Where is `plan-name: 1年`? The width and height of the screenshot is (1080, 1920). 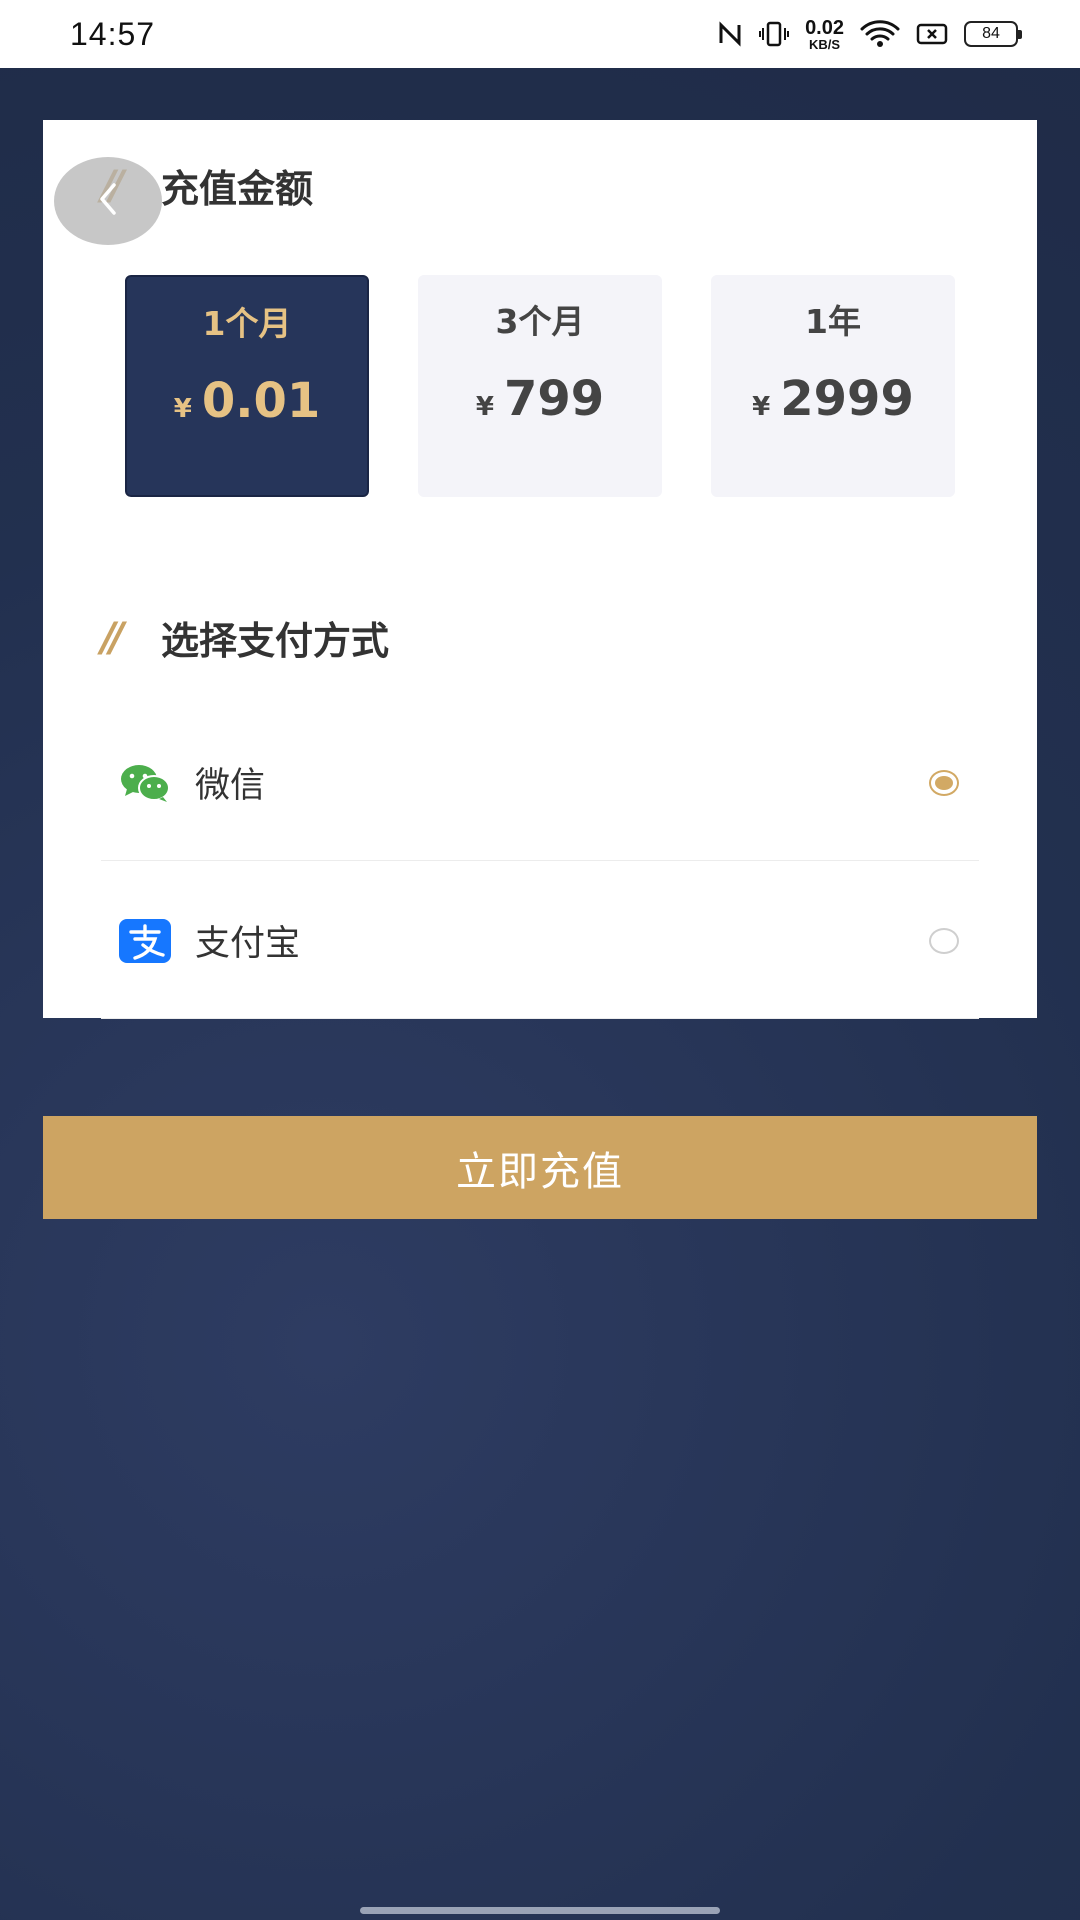
plan-name: 1年 is located at coordinates (833, 321).